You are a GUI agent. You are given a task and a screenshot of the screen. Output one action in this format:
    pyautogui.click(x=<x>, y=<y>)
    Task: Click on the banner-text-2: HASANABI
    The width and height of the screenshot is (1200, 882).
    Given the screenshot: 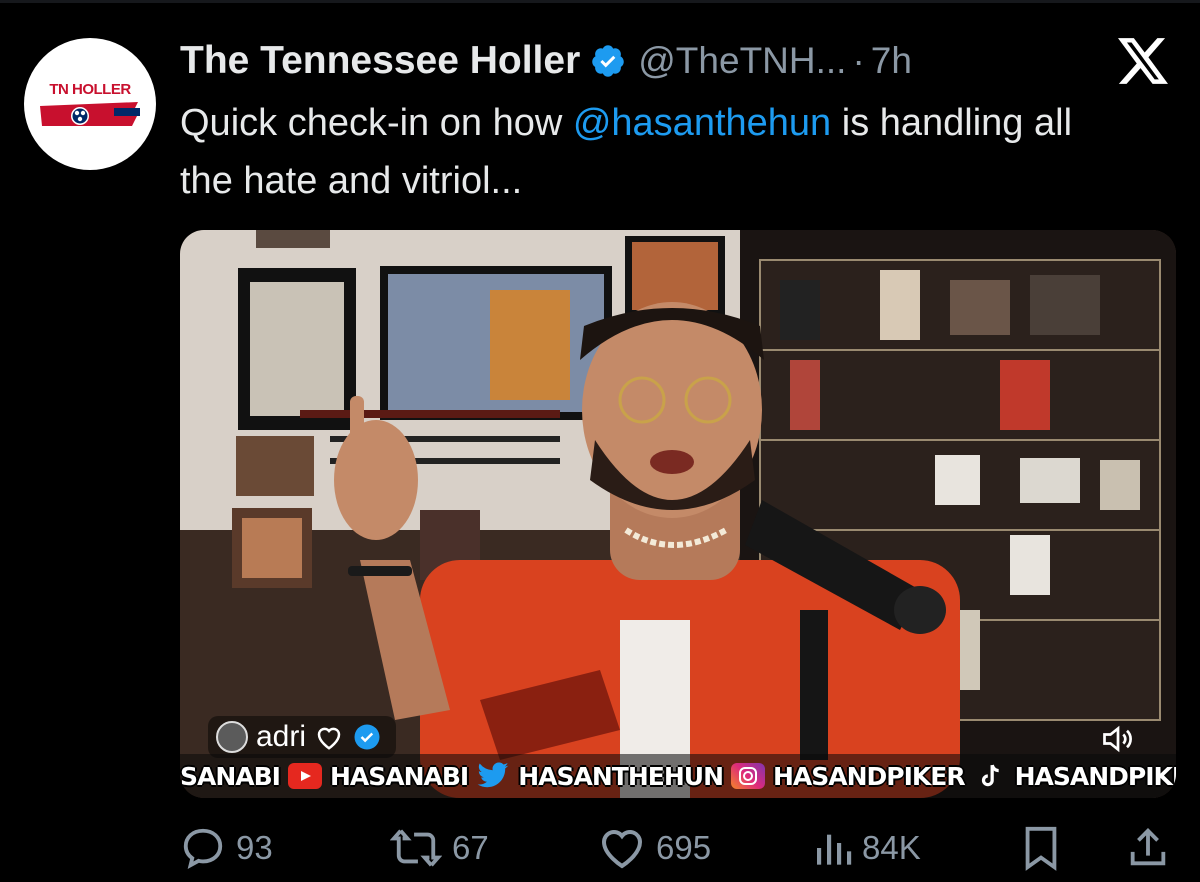 What is the action you would take?
    pyautogui.click(x=399, y=776)
    